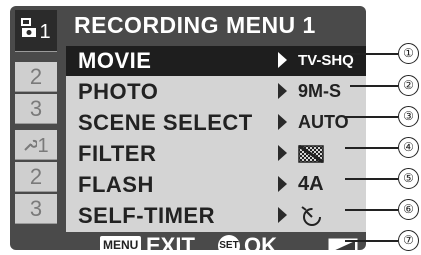 The height and width of the screenshot is (255, 421). What do you see at coordinates (408, 116) in the screenshot?
I see `callout-3: ③` at bounding box center [408, 116].